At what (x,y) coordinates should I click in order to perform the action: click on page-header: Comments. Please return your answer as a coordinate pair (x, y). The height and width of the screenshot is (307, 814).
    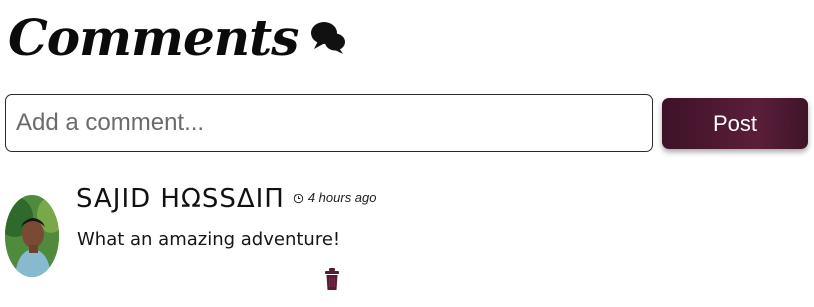
    Looking at the image, I should click on (178, 35).